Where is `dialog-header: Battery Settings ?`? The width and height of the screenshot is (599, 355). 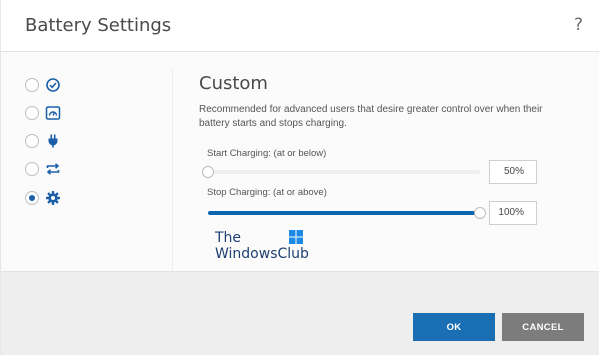
dialog-header: Battery Settings ? is located at coordinates (300, 26).